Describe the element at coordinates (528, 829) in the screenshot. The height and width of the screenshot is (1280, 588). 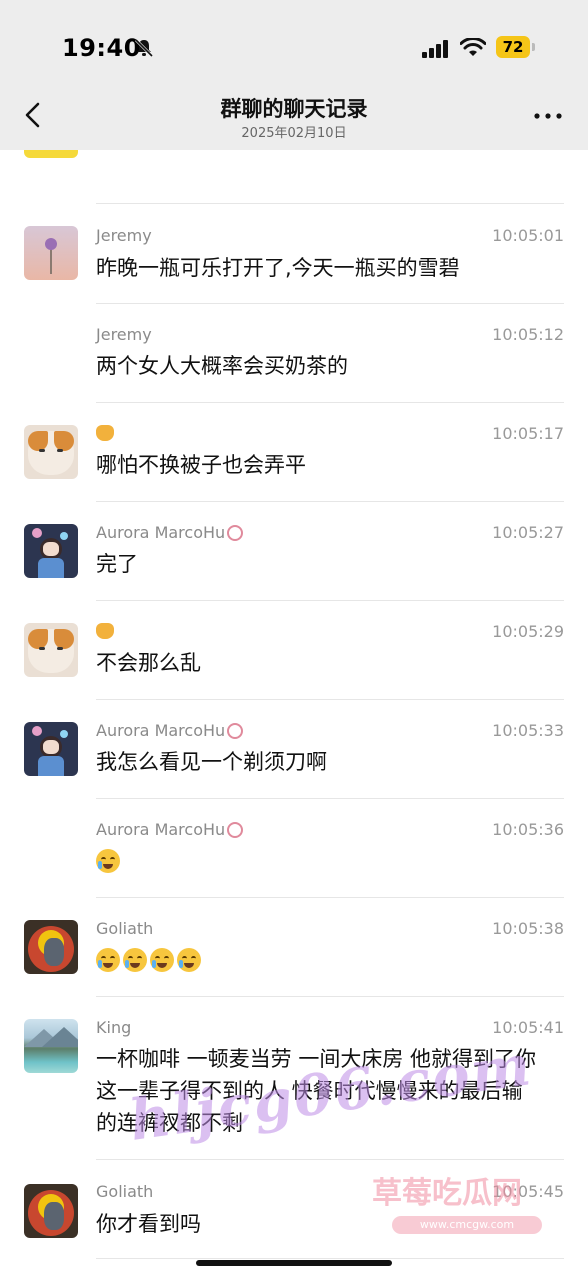
I see `message-time: 10:05:36` at that location.